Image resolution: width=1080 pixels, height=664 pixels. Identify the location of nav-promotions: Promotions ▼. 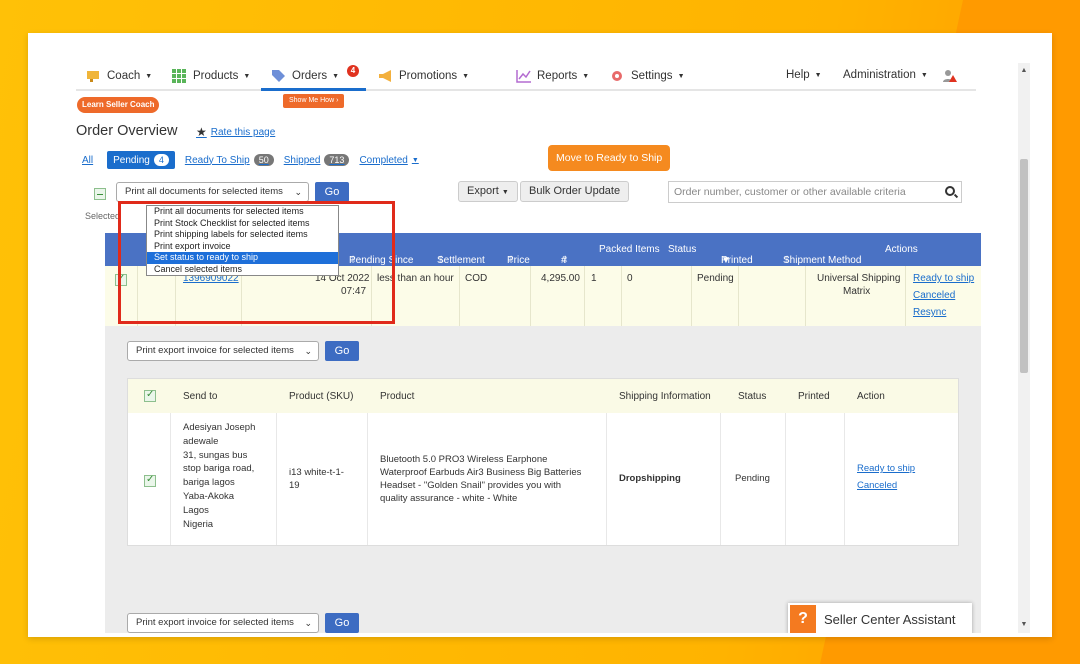
(423, 76).